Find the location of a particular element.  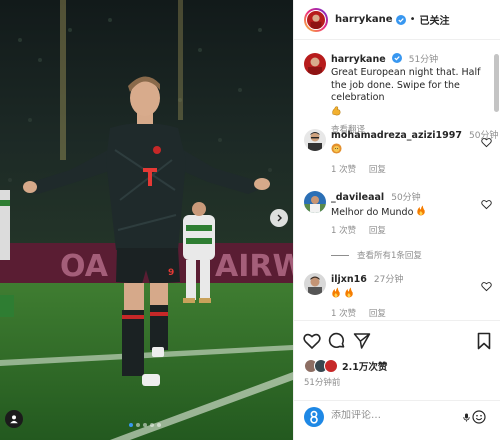

lion-face-emoji-icon is located at coordinates (336, 148).